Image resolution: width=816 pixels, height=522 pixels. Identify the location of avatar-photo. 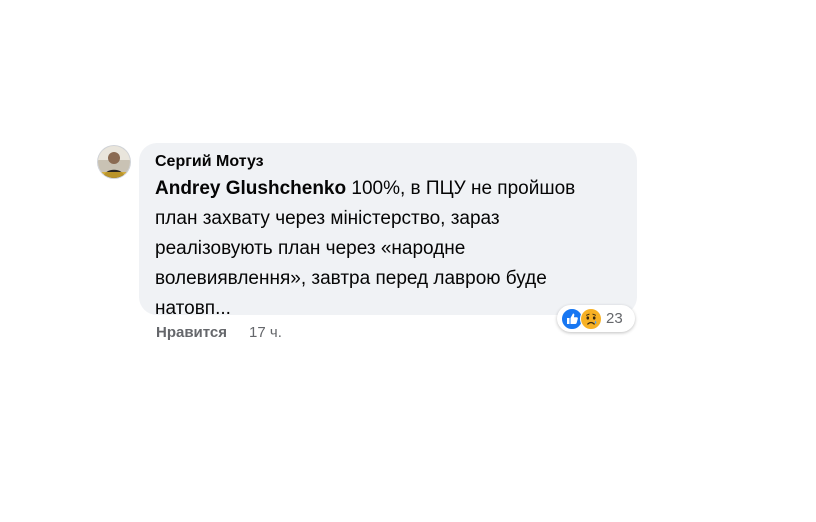
(114, 162).